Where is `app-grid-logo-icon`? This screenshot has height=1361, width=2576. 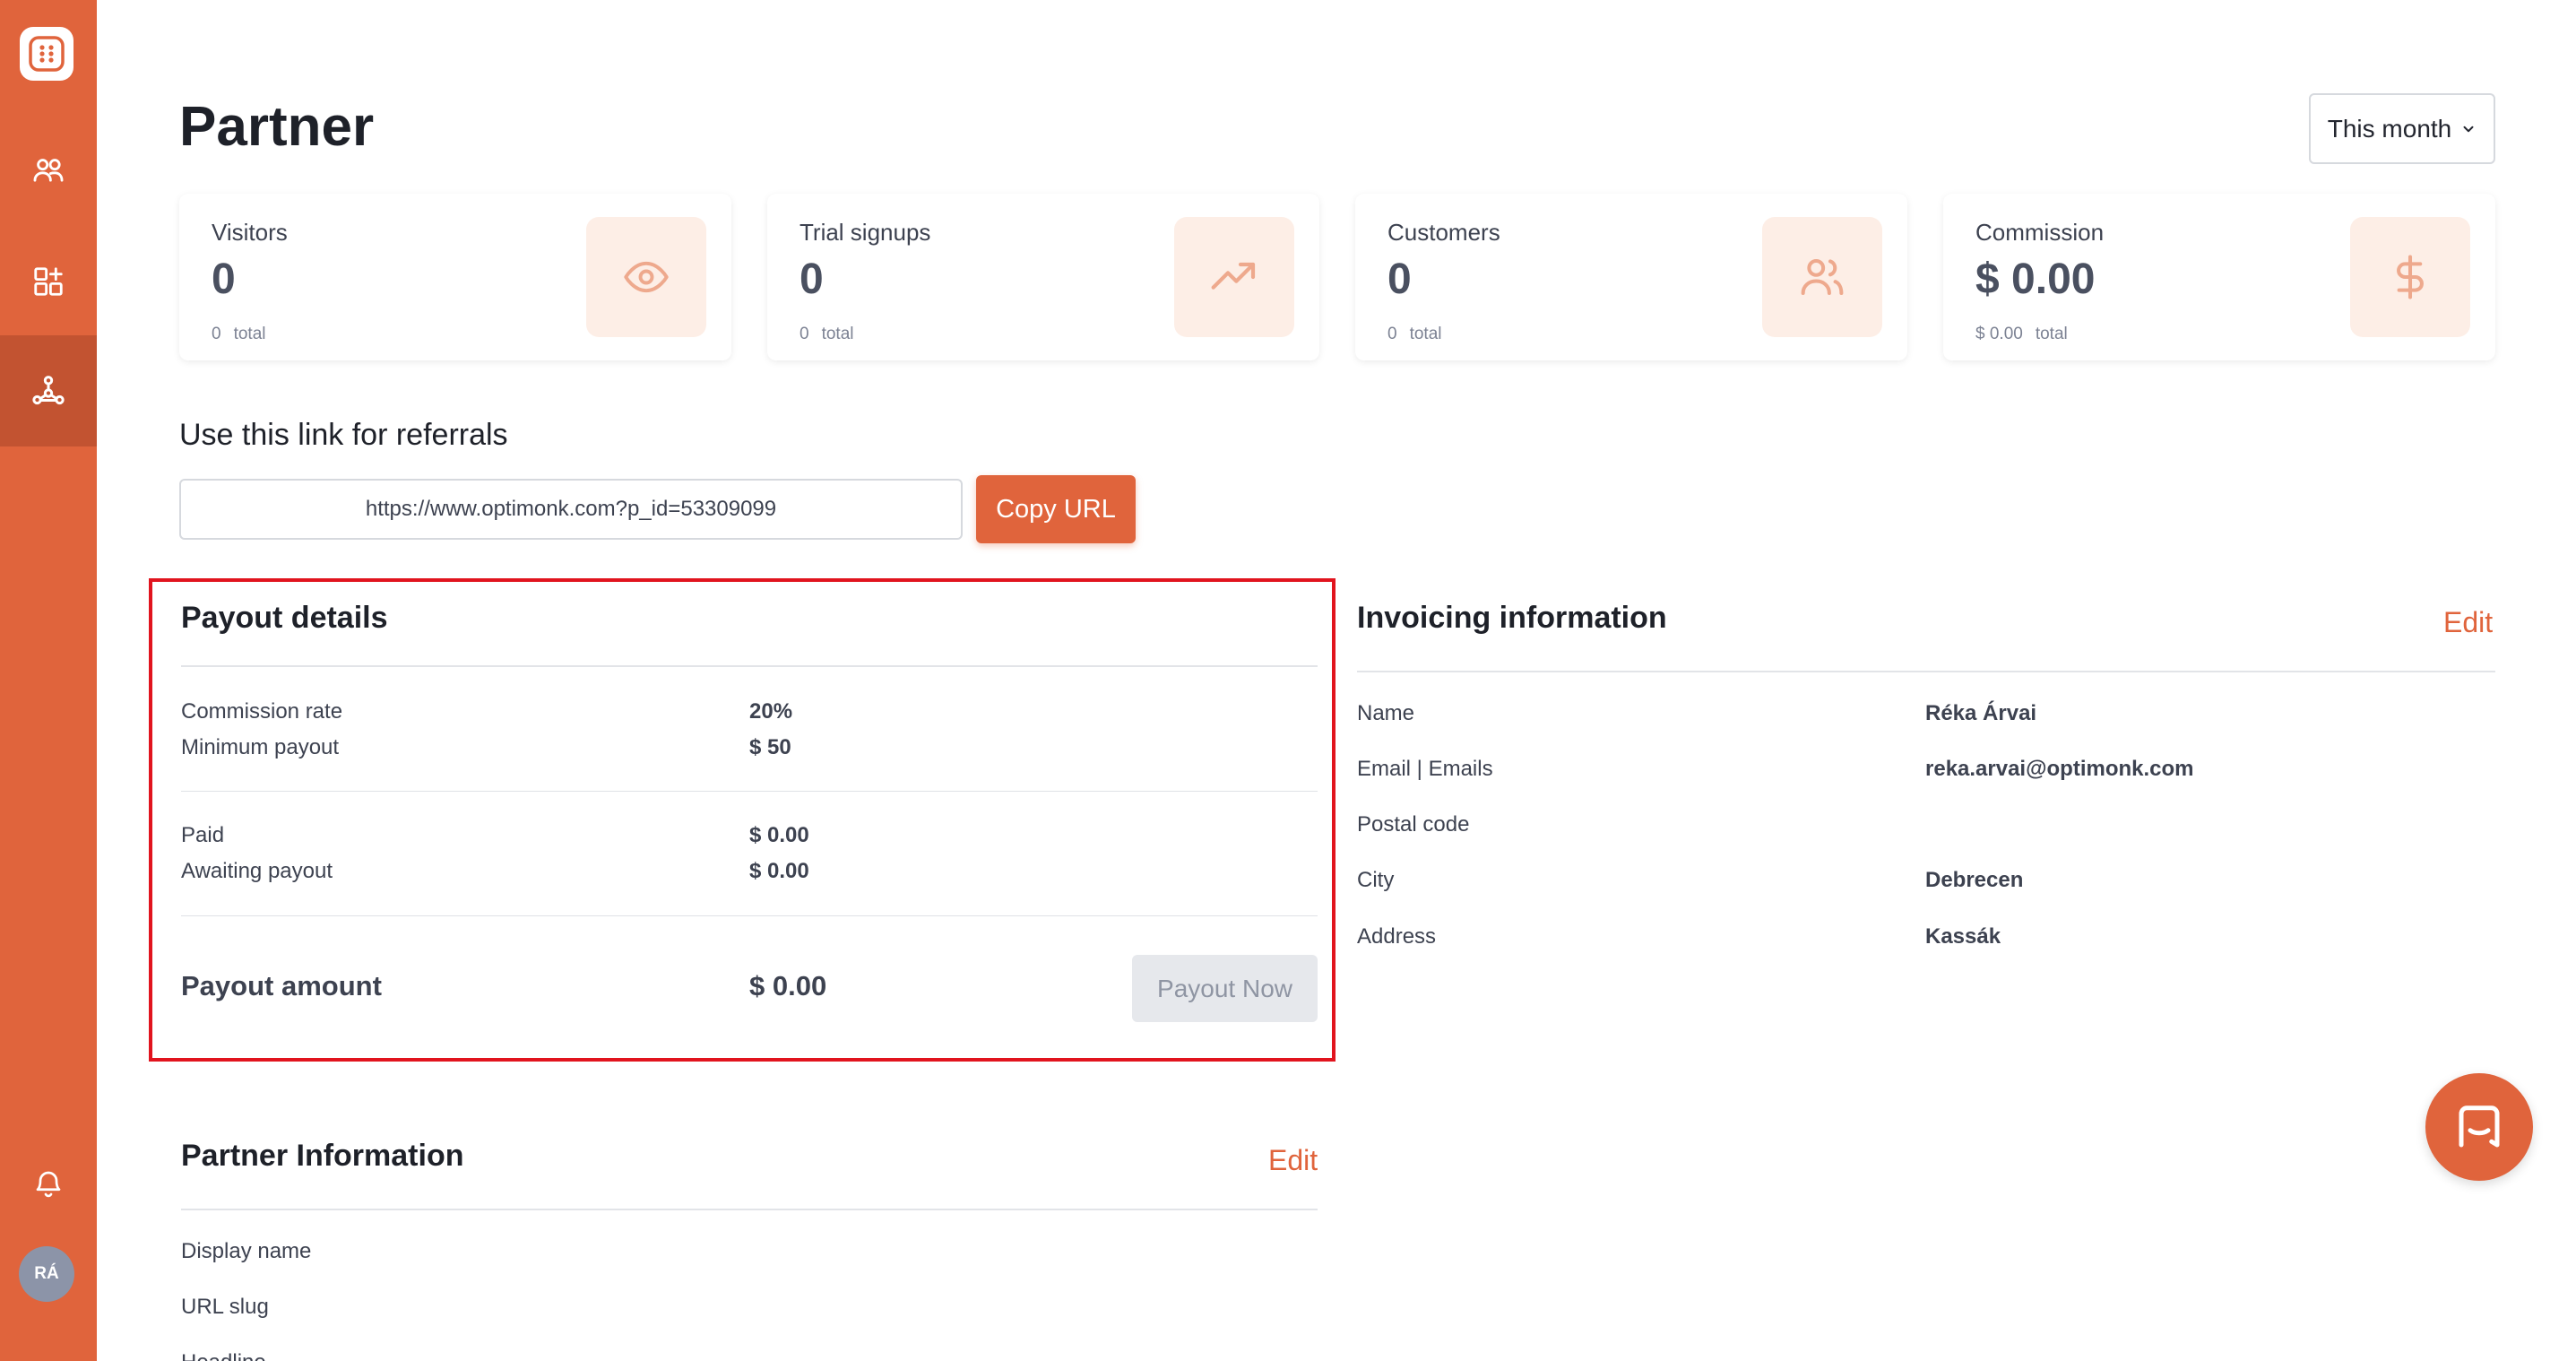
app-grid-logo-icon is located at coordinates (46, 54).